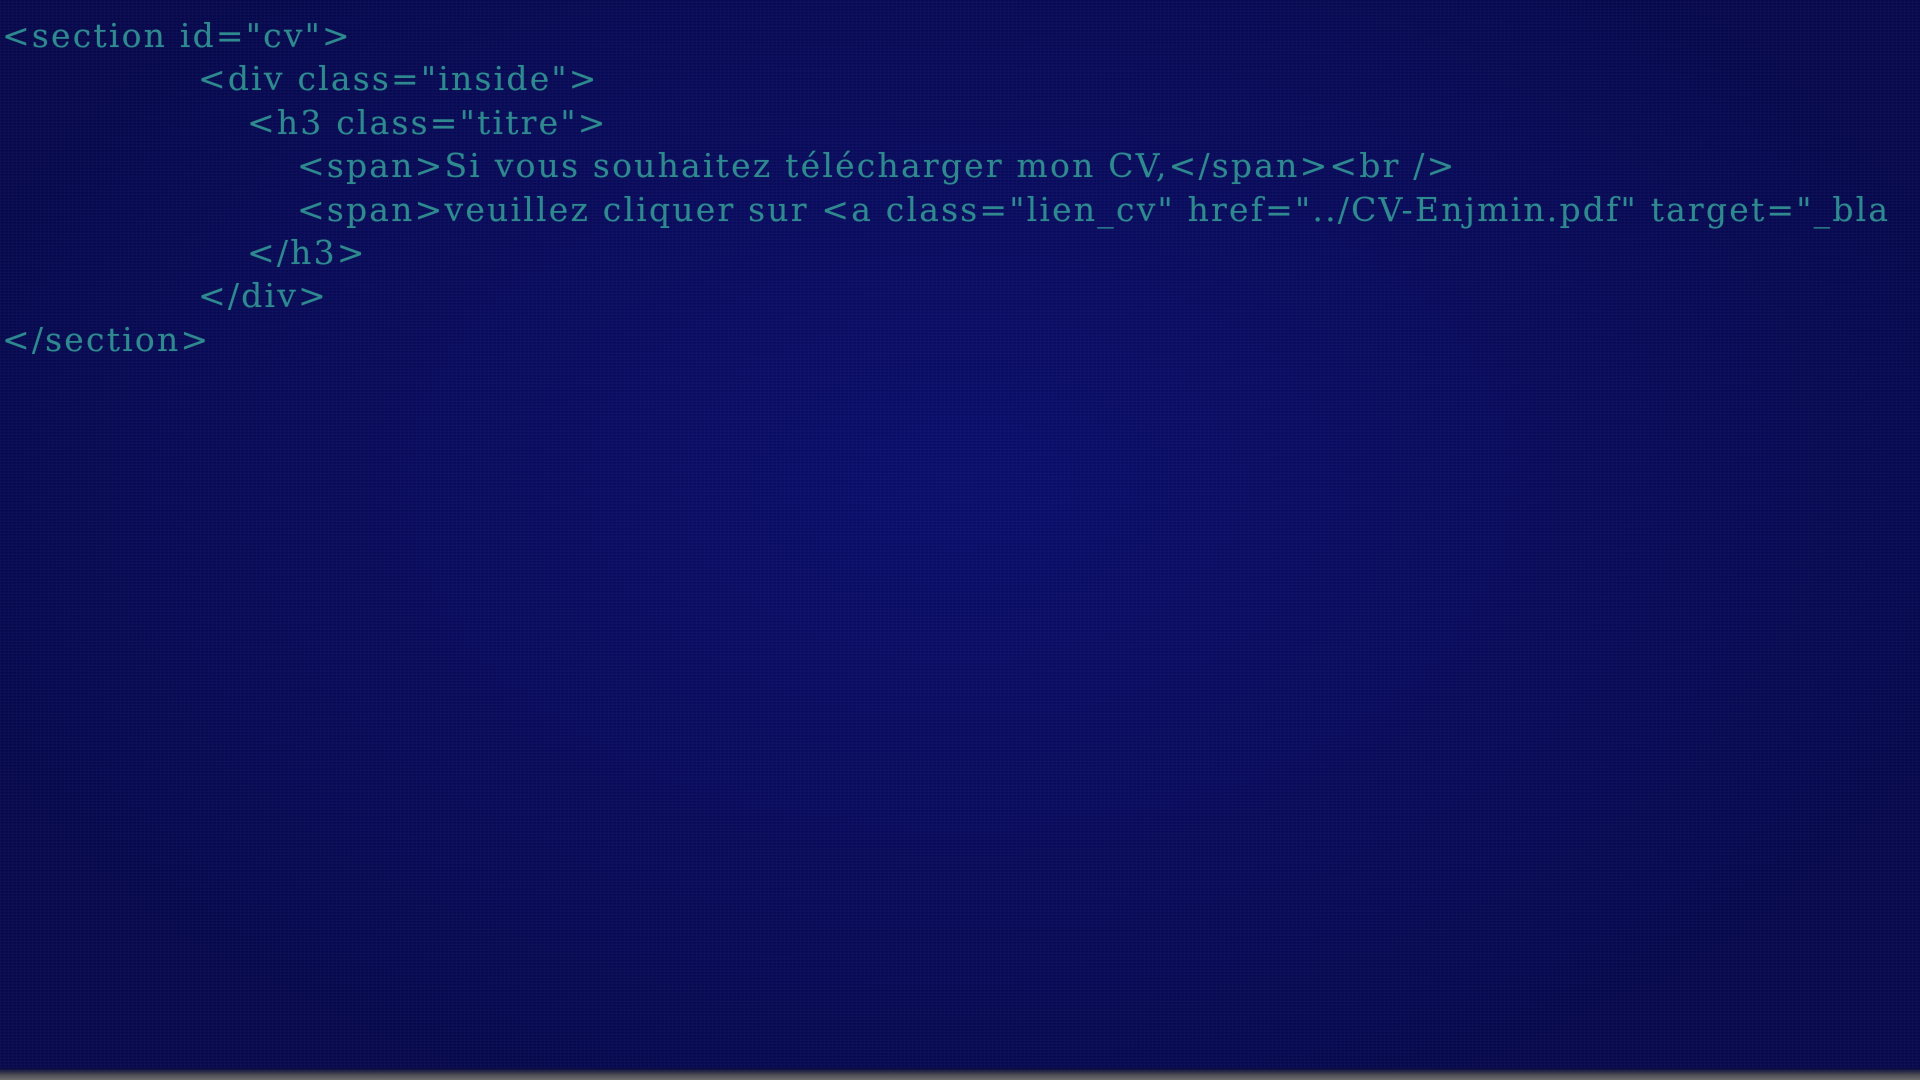 The width and height of the screenshot is (1920, 1080). I want to click on code-line-h3-open: <h3 class="titre">, so click(427, 122).